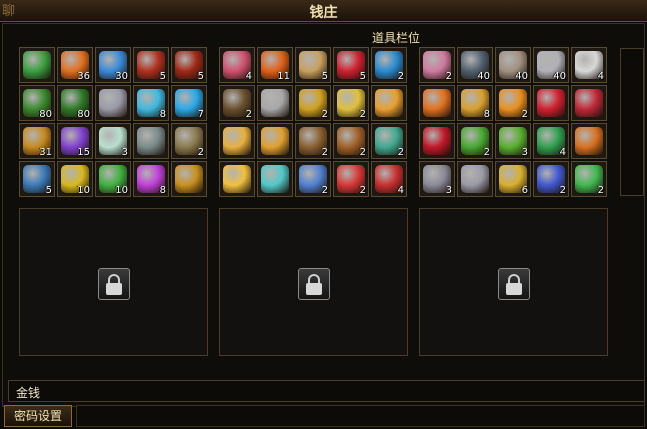 The width and height of the screenshot is (647, 429). Describe the element at coordinates (313, 122) in the screenshot. I see `bag-grid-2: 4 11 5 5 2 2 2 2 2 2 2 2 2 4` at that location.